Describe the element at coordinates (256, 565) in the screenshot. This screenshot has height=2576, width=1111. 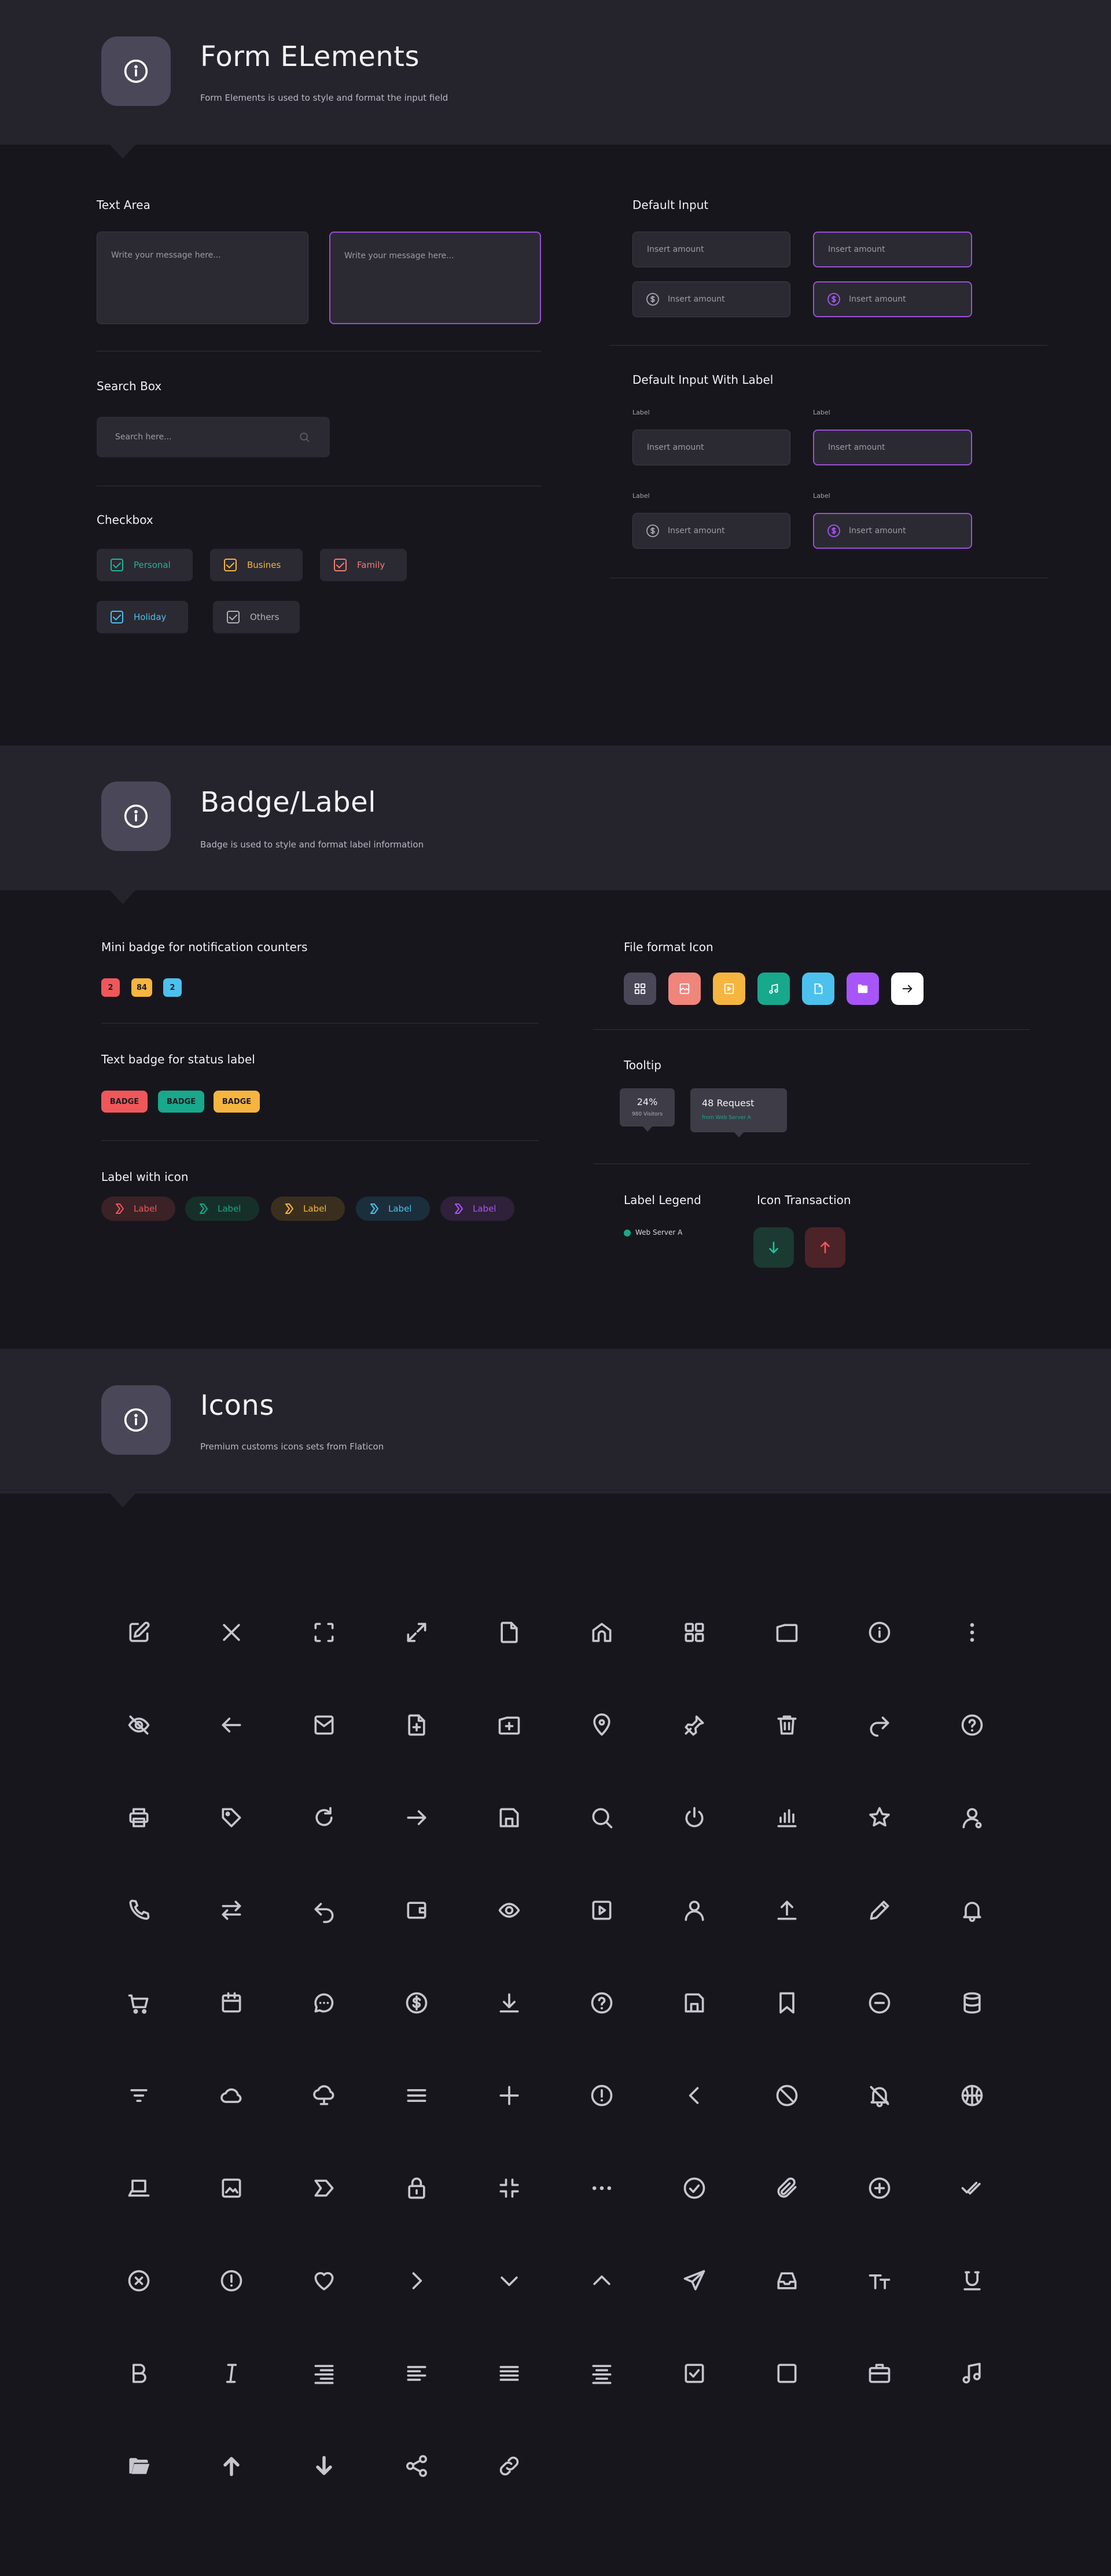
I see `checkbox-business: Busines` at that location.